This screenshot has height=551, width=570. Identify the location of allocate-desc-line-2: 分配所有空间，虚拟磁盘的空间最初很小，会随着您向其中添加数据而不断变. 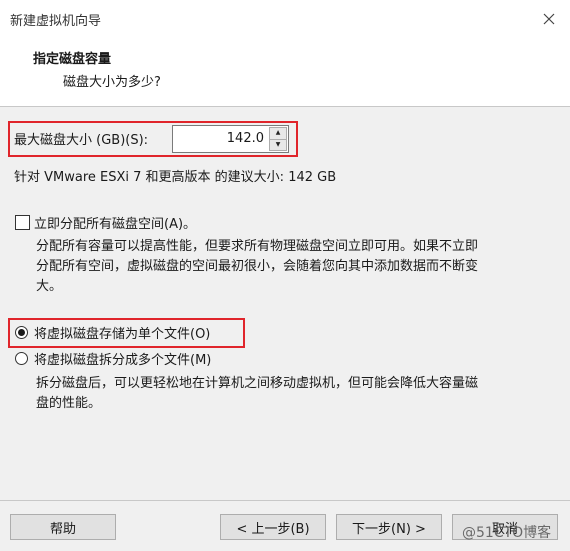
(257, 266).